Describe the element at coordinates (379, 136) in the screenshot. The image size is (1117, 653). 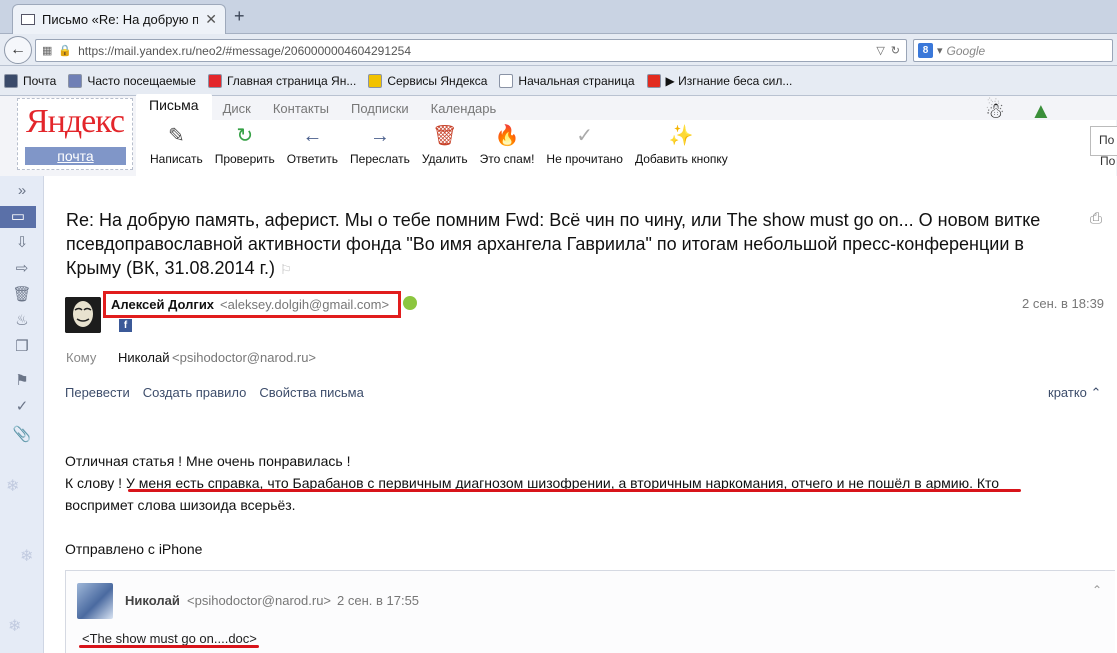
I see `forward-icon: →` at that location.